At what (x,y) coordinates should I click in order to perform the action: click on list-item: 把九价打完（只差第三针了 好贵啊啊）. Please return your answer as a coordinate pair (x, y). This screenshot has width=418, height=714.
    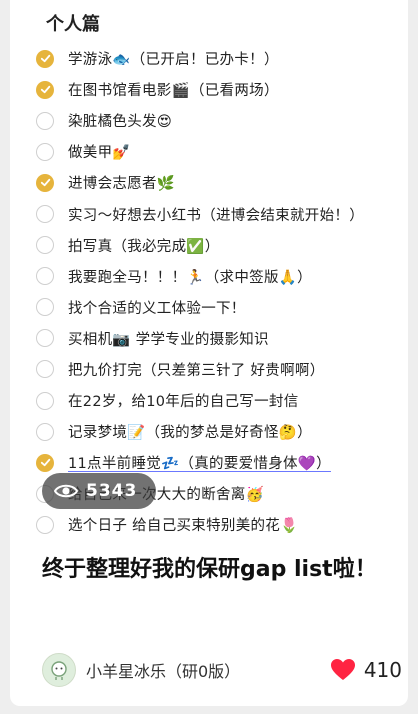
    Looking at the image, I should click on (221, 369).